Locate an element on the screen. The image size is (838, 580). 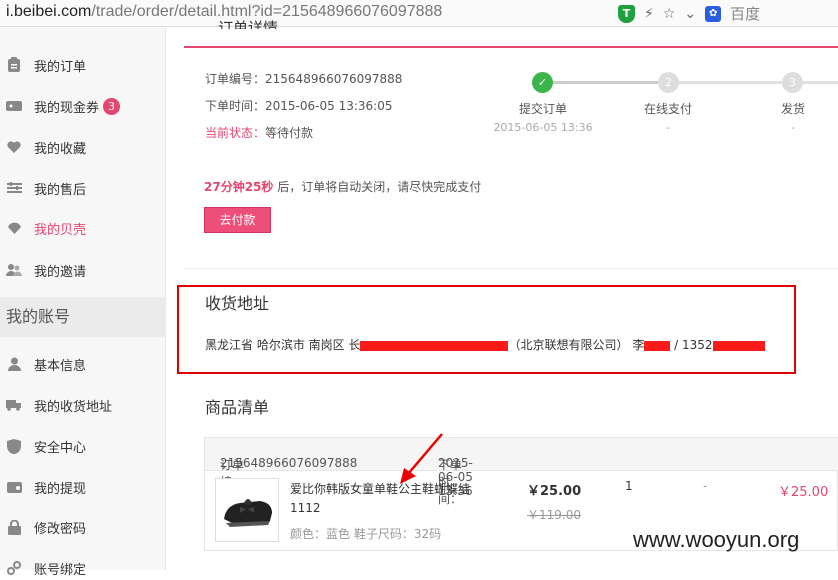
security-shield-icon: T is located at coordinates (626, 13).